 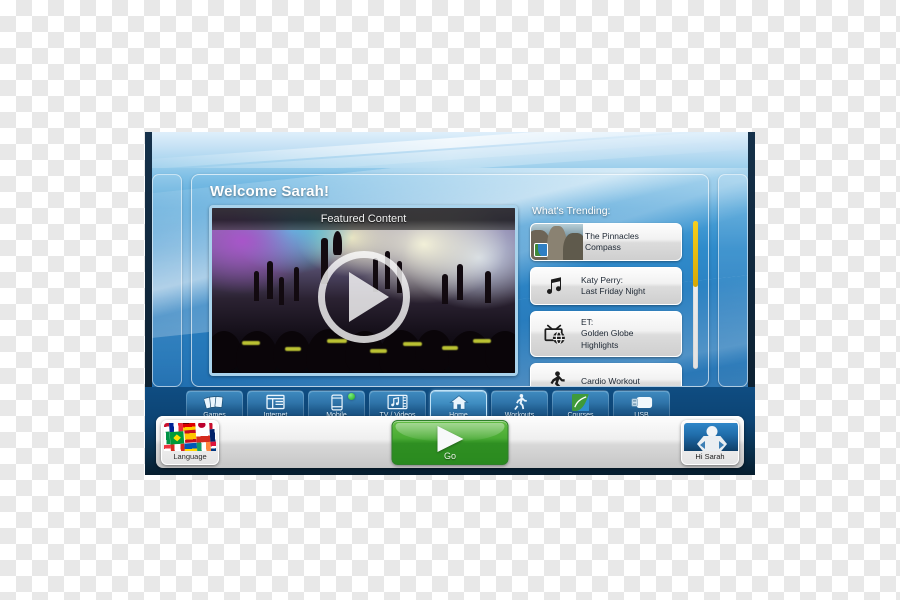 I want to click on tv-globe-icon, so click(x=555, y=334).